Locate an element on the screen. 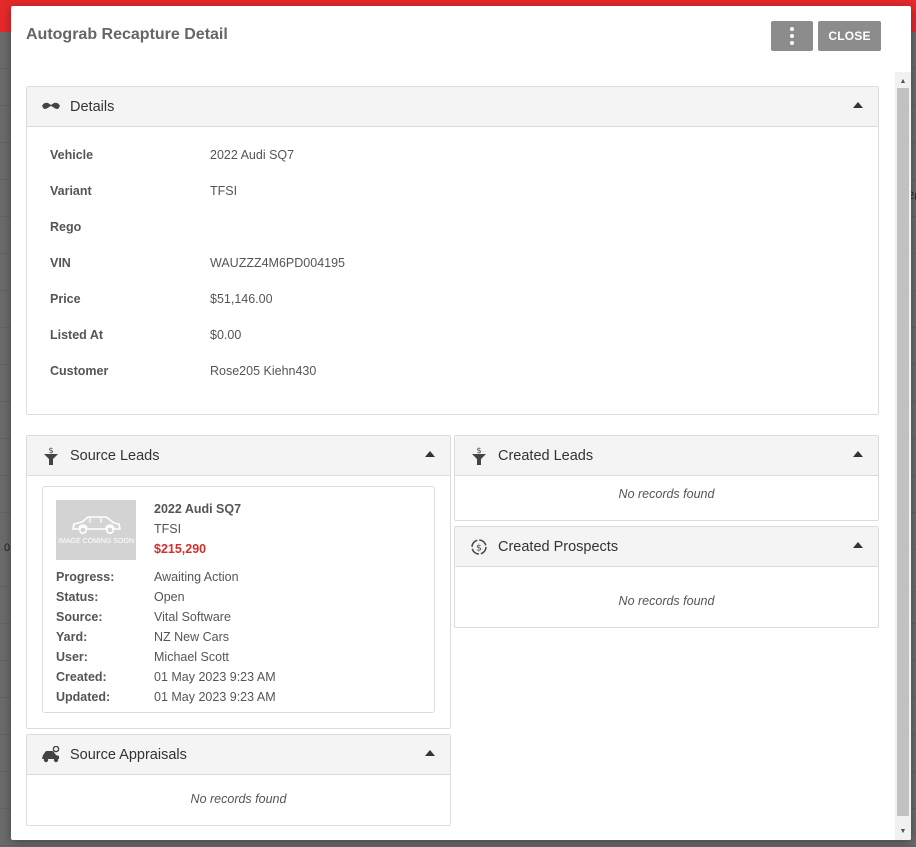 The width and height of the screenshot is (916, 847). vehicle-image-placeholder: IMAGE COMING SOON is located at coordinates (96, 530).